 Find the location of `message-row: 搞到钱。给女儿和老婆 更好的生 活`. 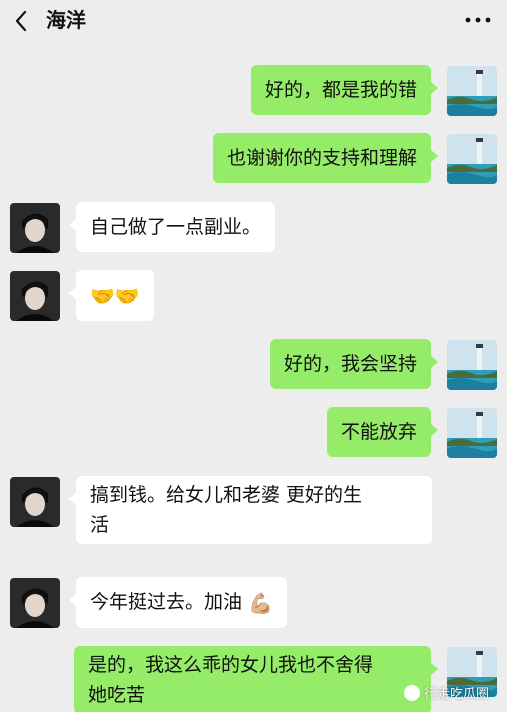

message-row: 搞到钱。给女儿和老婆 更好的生 活 is located at coordinates (253, 520).